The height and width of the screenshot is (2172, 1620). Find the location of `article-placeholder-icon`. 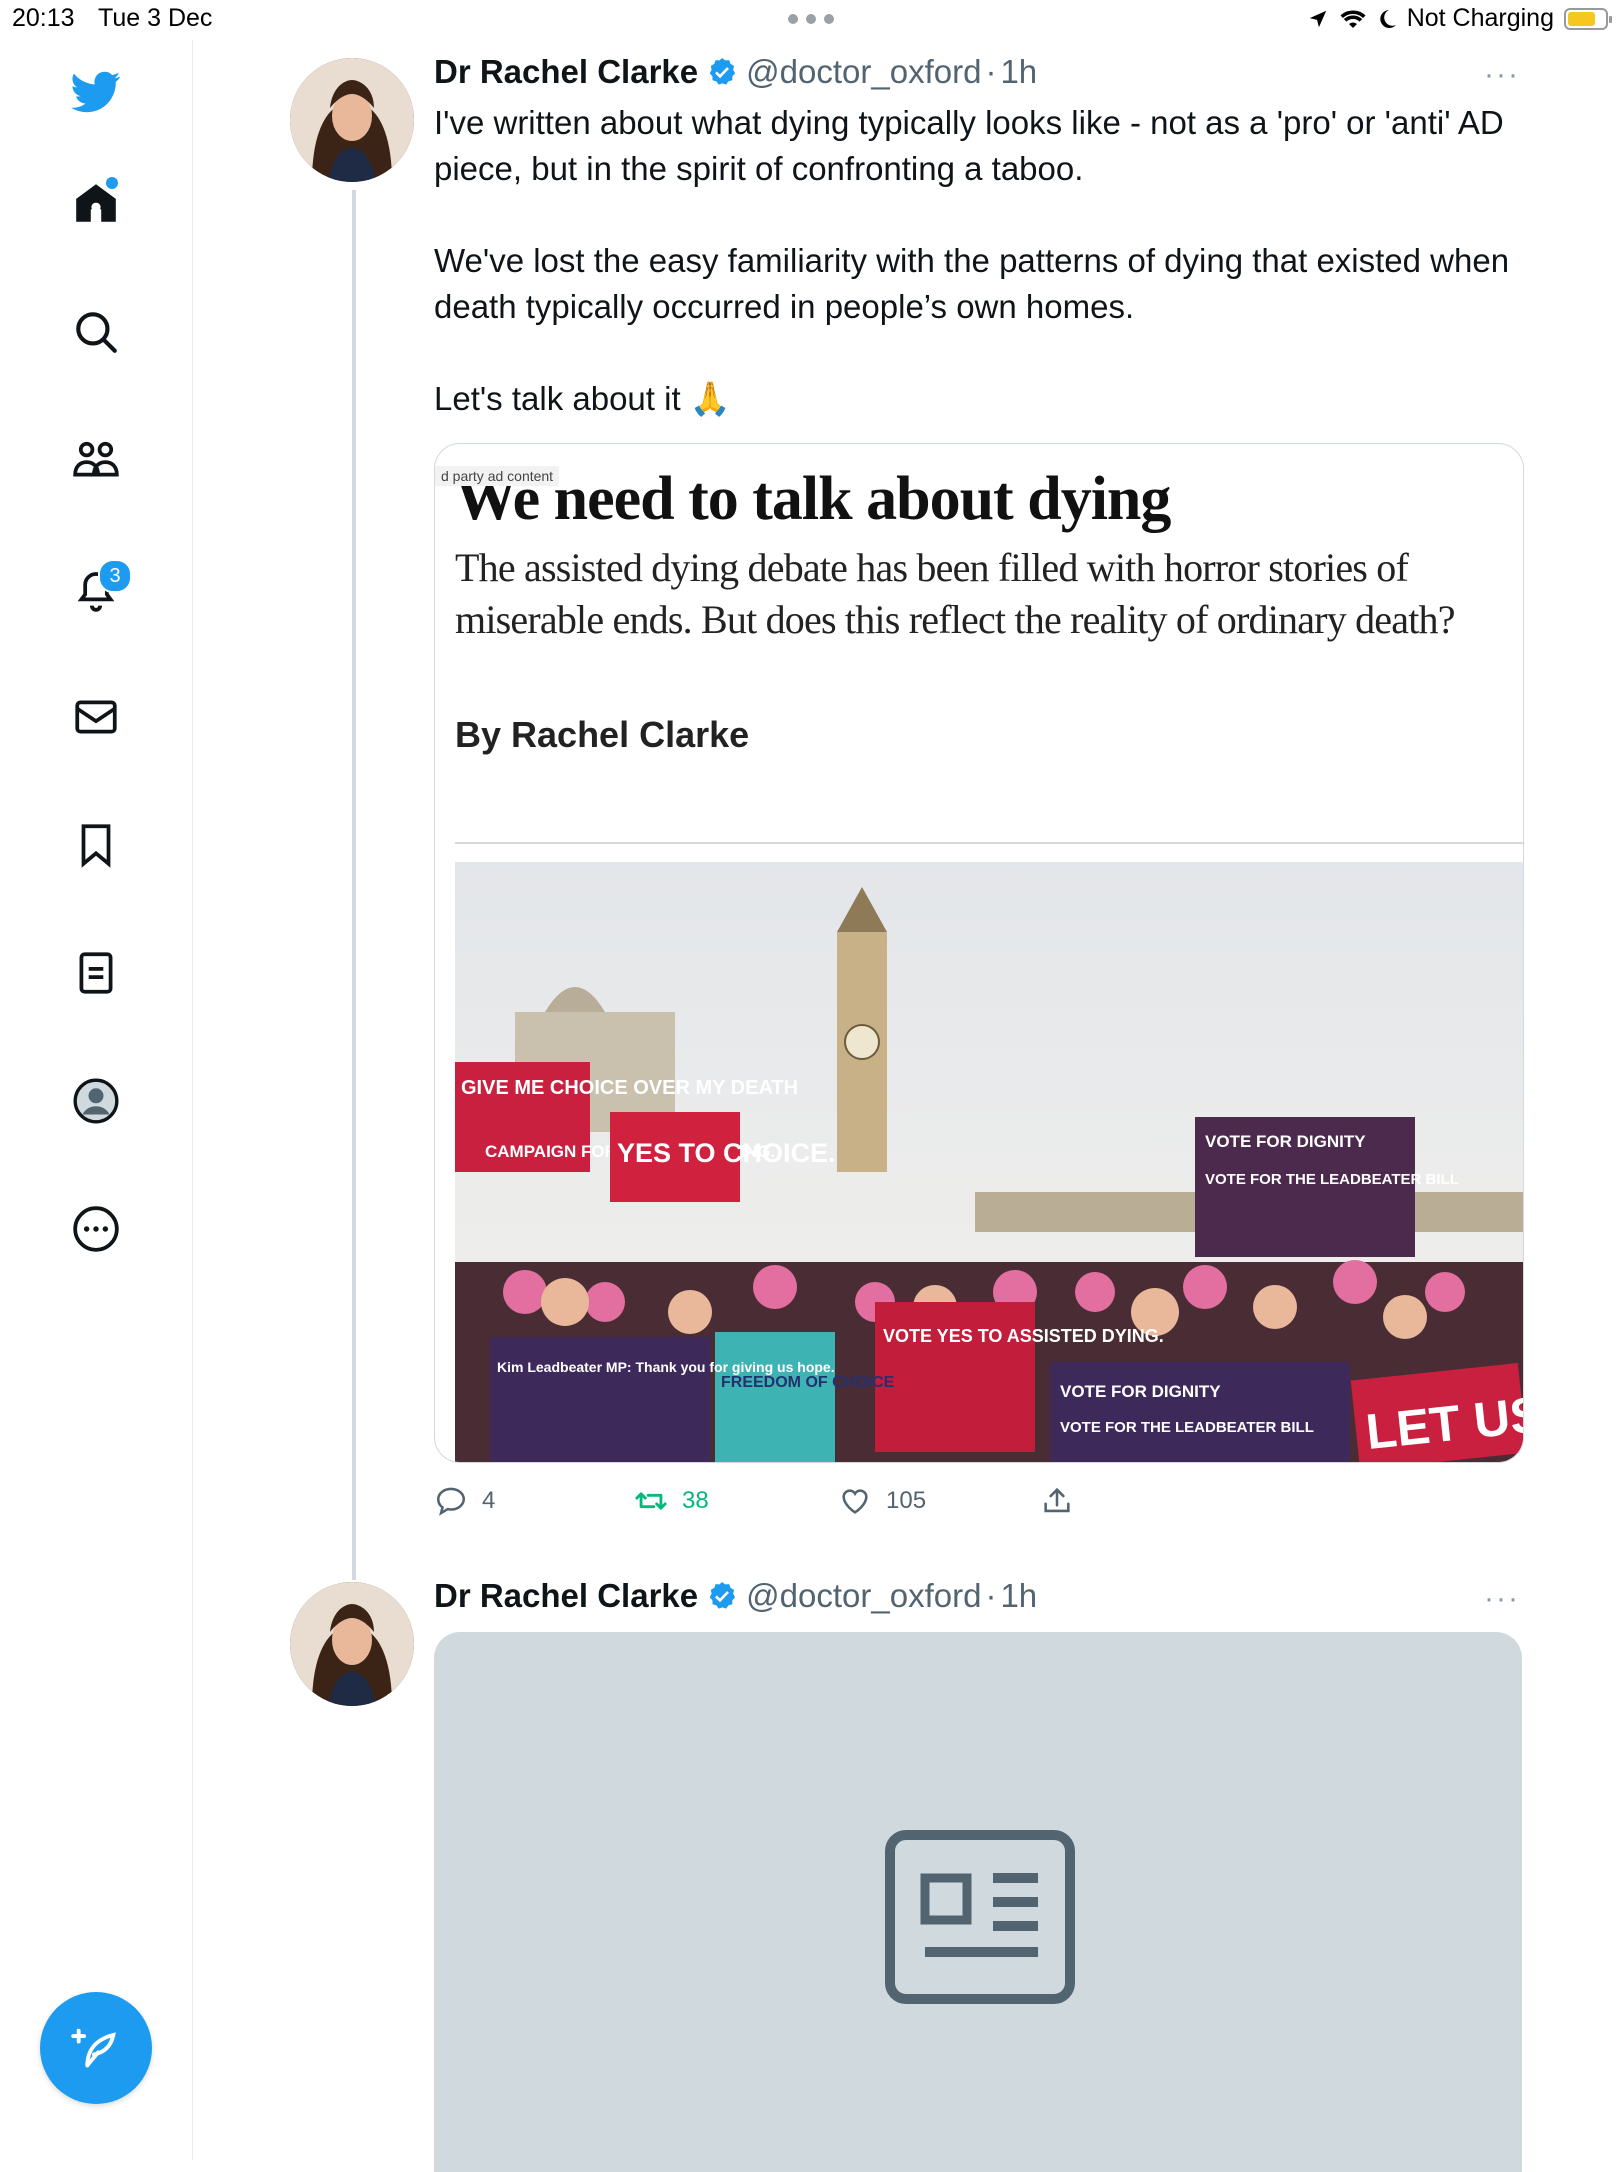

article-placeholder-icon is located at coordinates (980, 1917).